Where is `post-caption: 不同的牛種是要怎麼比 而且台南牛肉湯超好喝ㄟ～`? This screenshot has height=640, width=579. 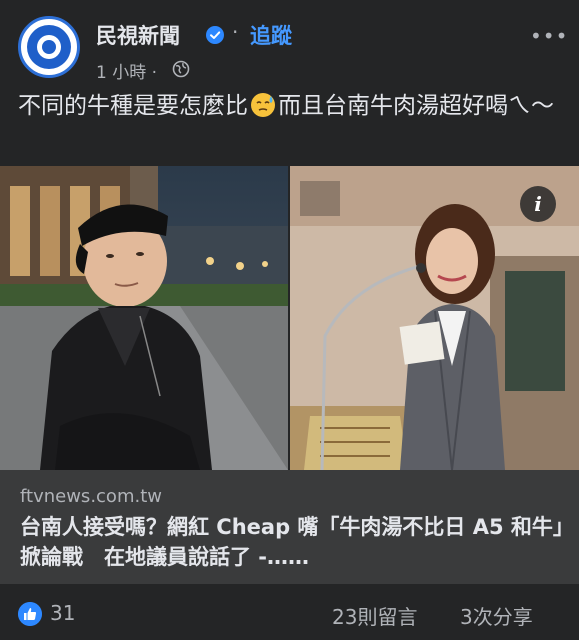
post-caption: 不同的牛種是要怎麼比 而且台南牛肉湯超好喝ㄟ～ is located at coordinates (290, 106).